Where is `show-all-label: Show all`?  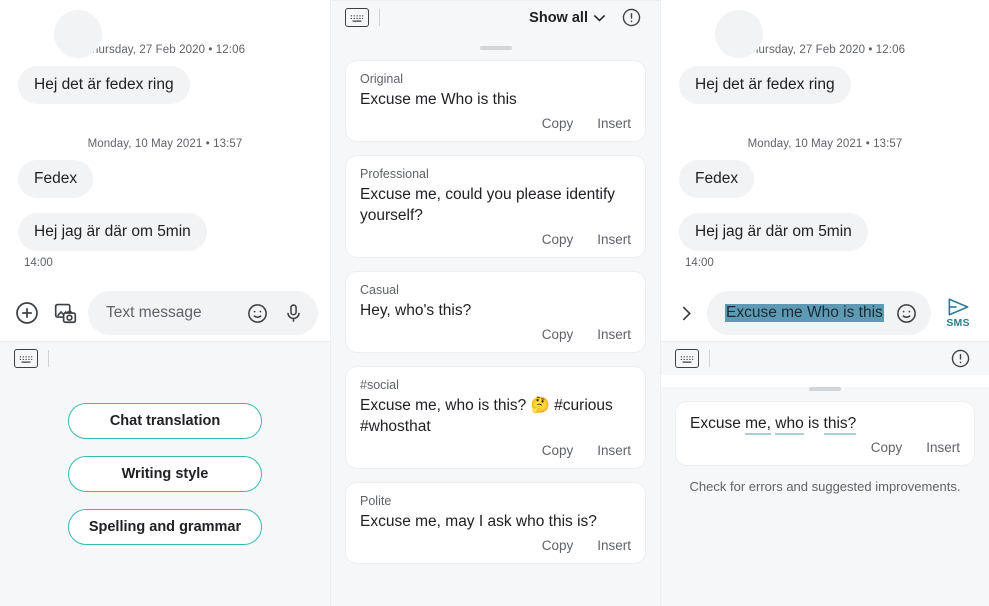
show-all-label: Show all is located at coordinates (558, 17).